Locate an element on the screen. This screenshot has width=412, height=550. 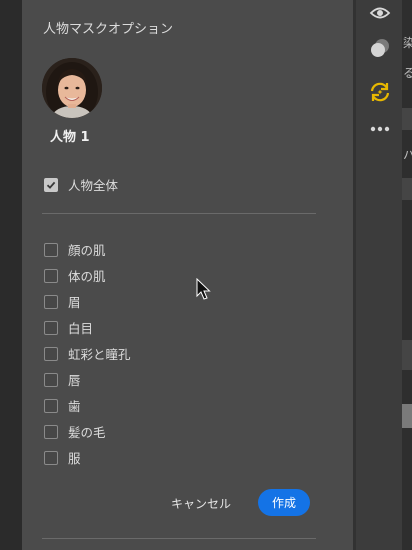
option-label: 顔の肌 is located at coordinates (87, 250).